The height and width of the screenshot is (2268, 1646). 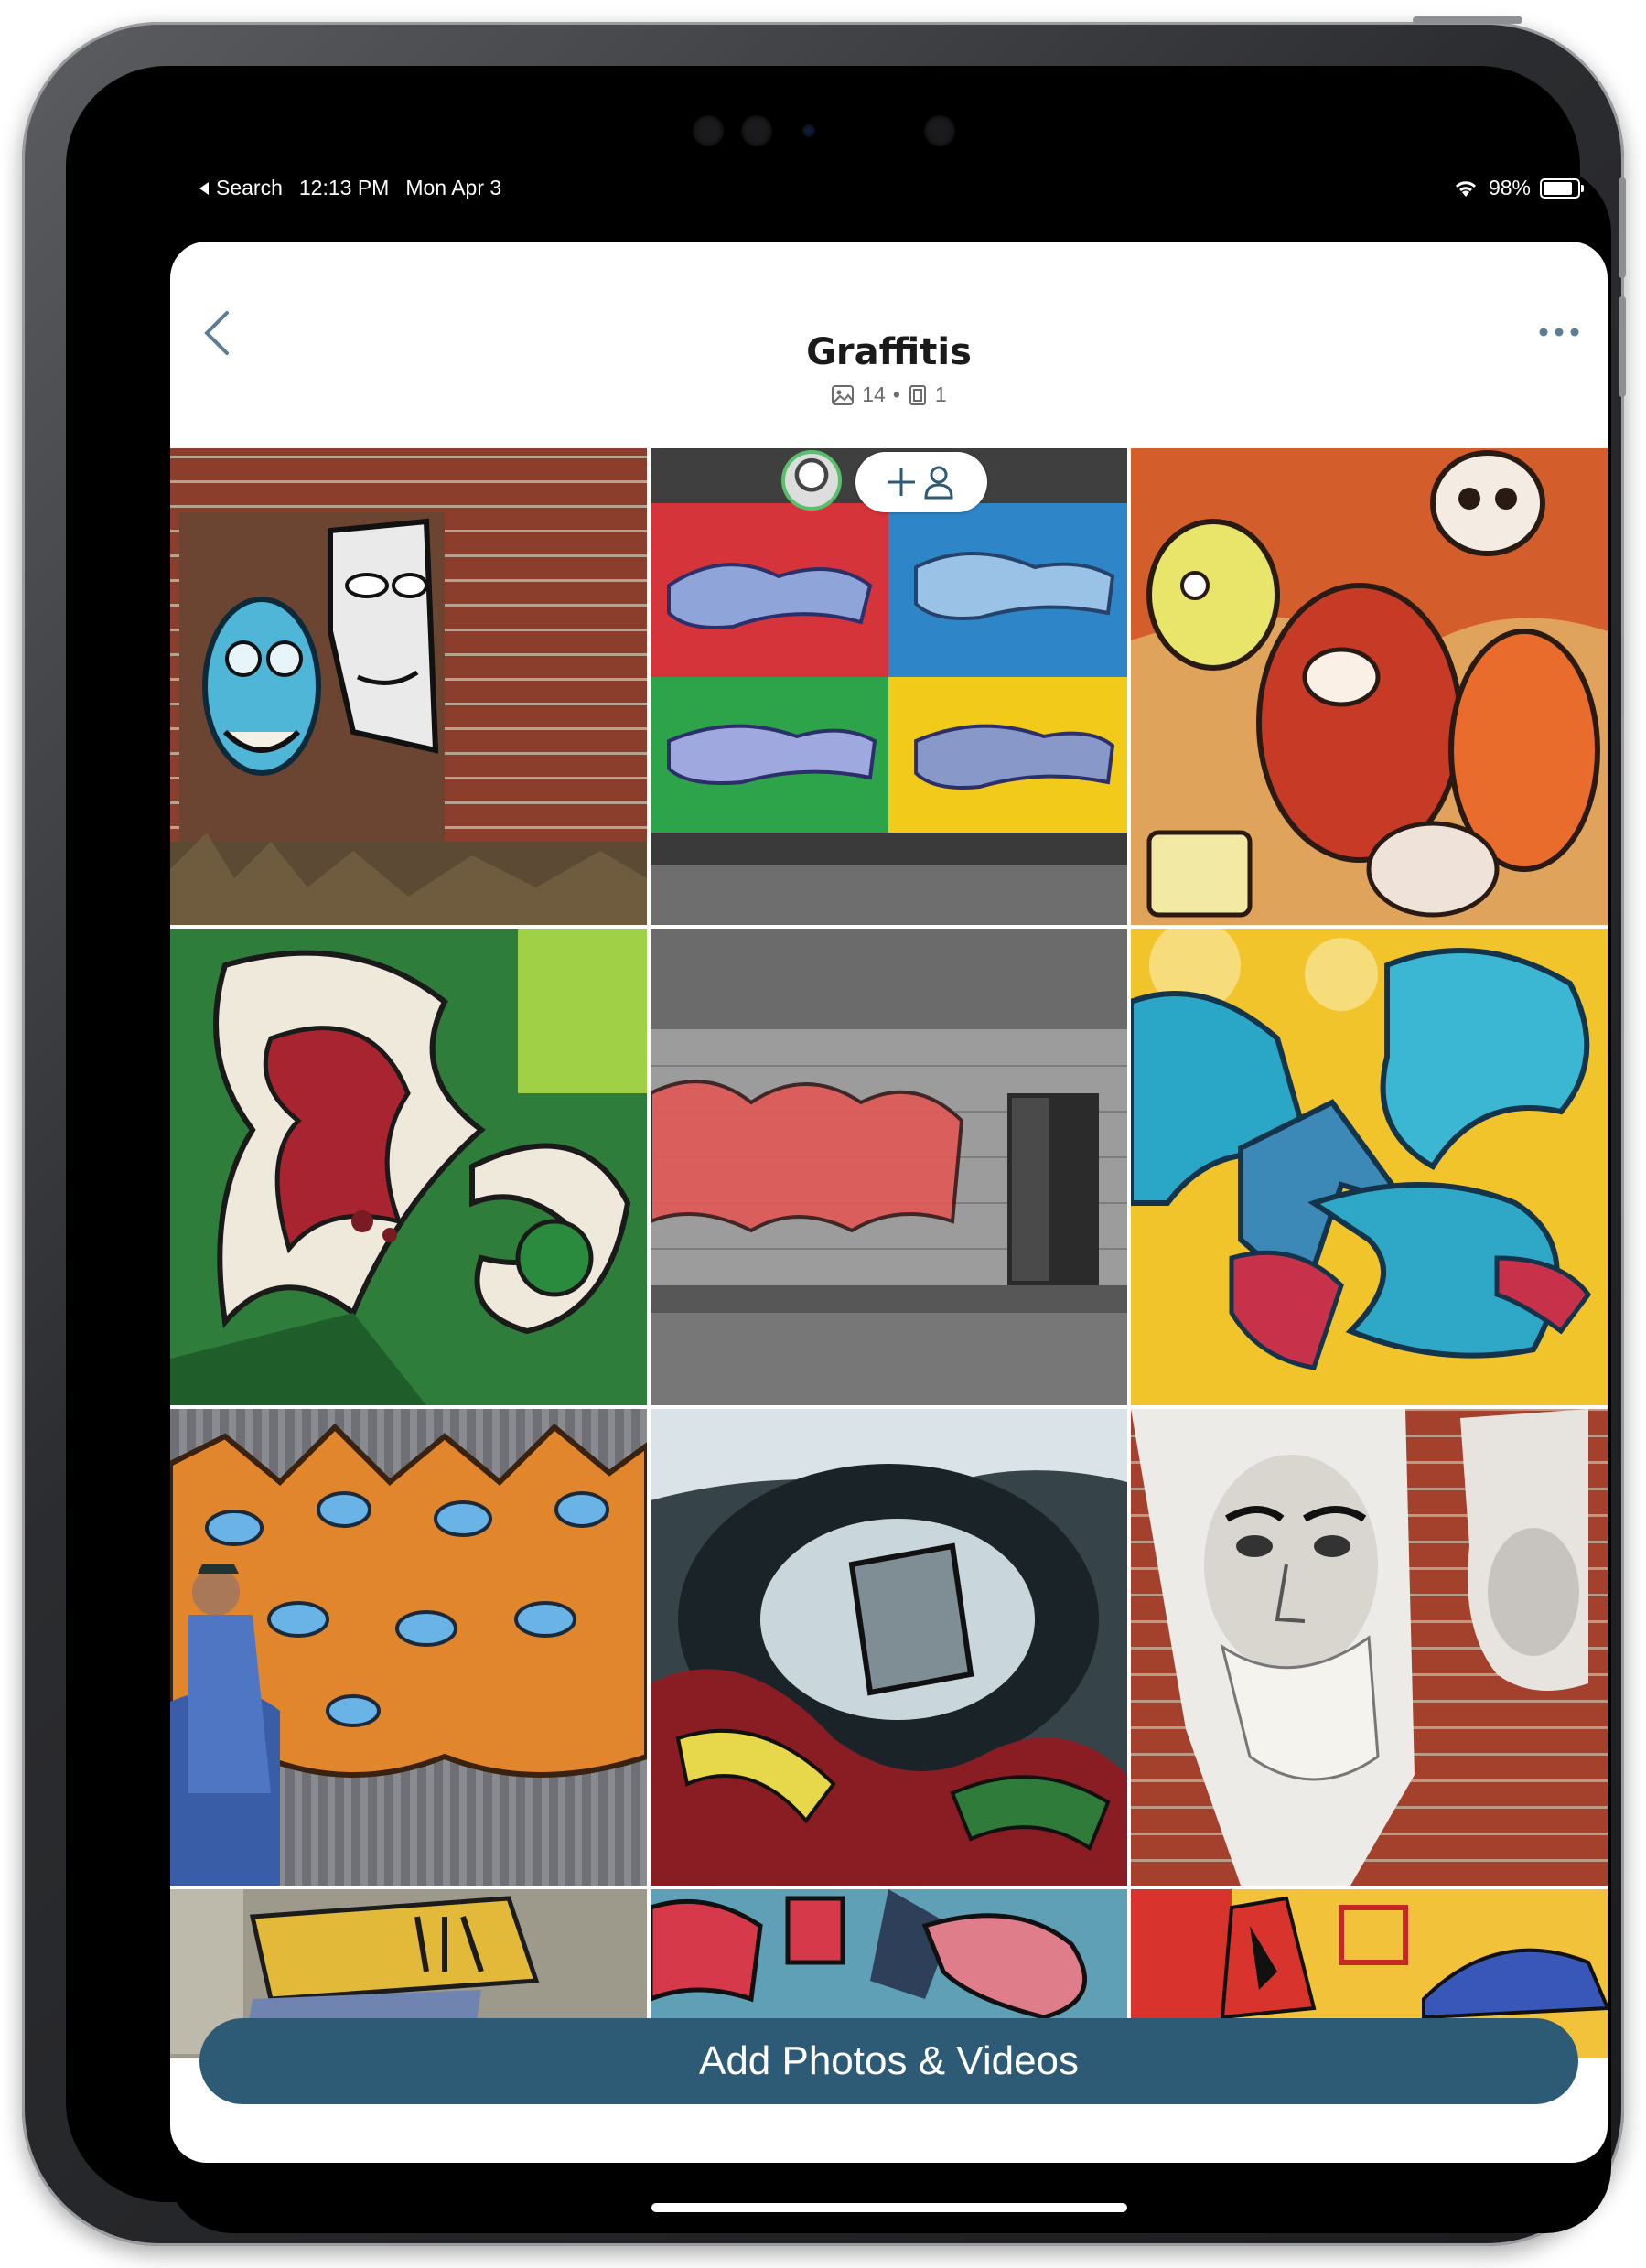 I want to click on photo-9-tile, so click(x=1369, y=1647).